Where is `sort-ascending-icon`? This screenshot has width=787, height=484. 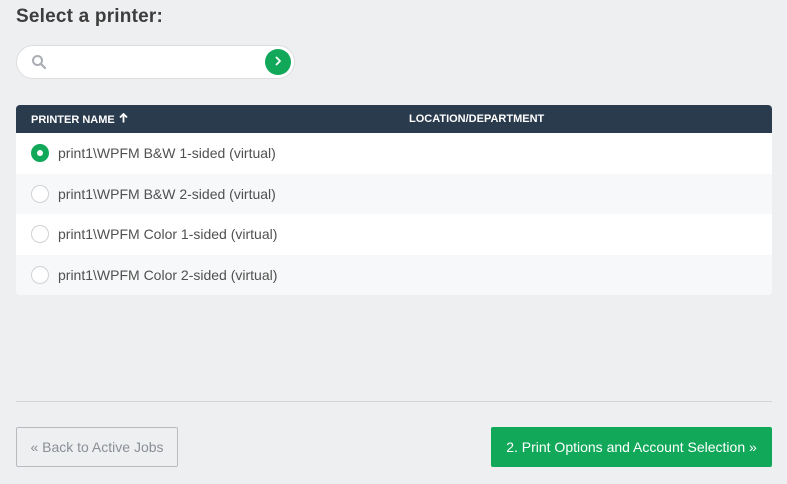
sort-ascending-icon is located at coordinates (123, 119).